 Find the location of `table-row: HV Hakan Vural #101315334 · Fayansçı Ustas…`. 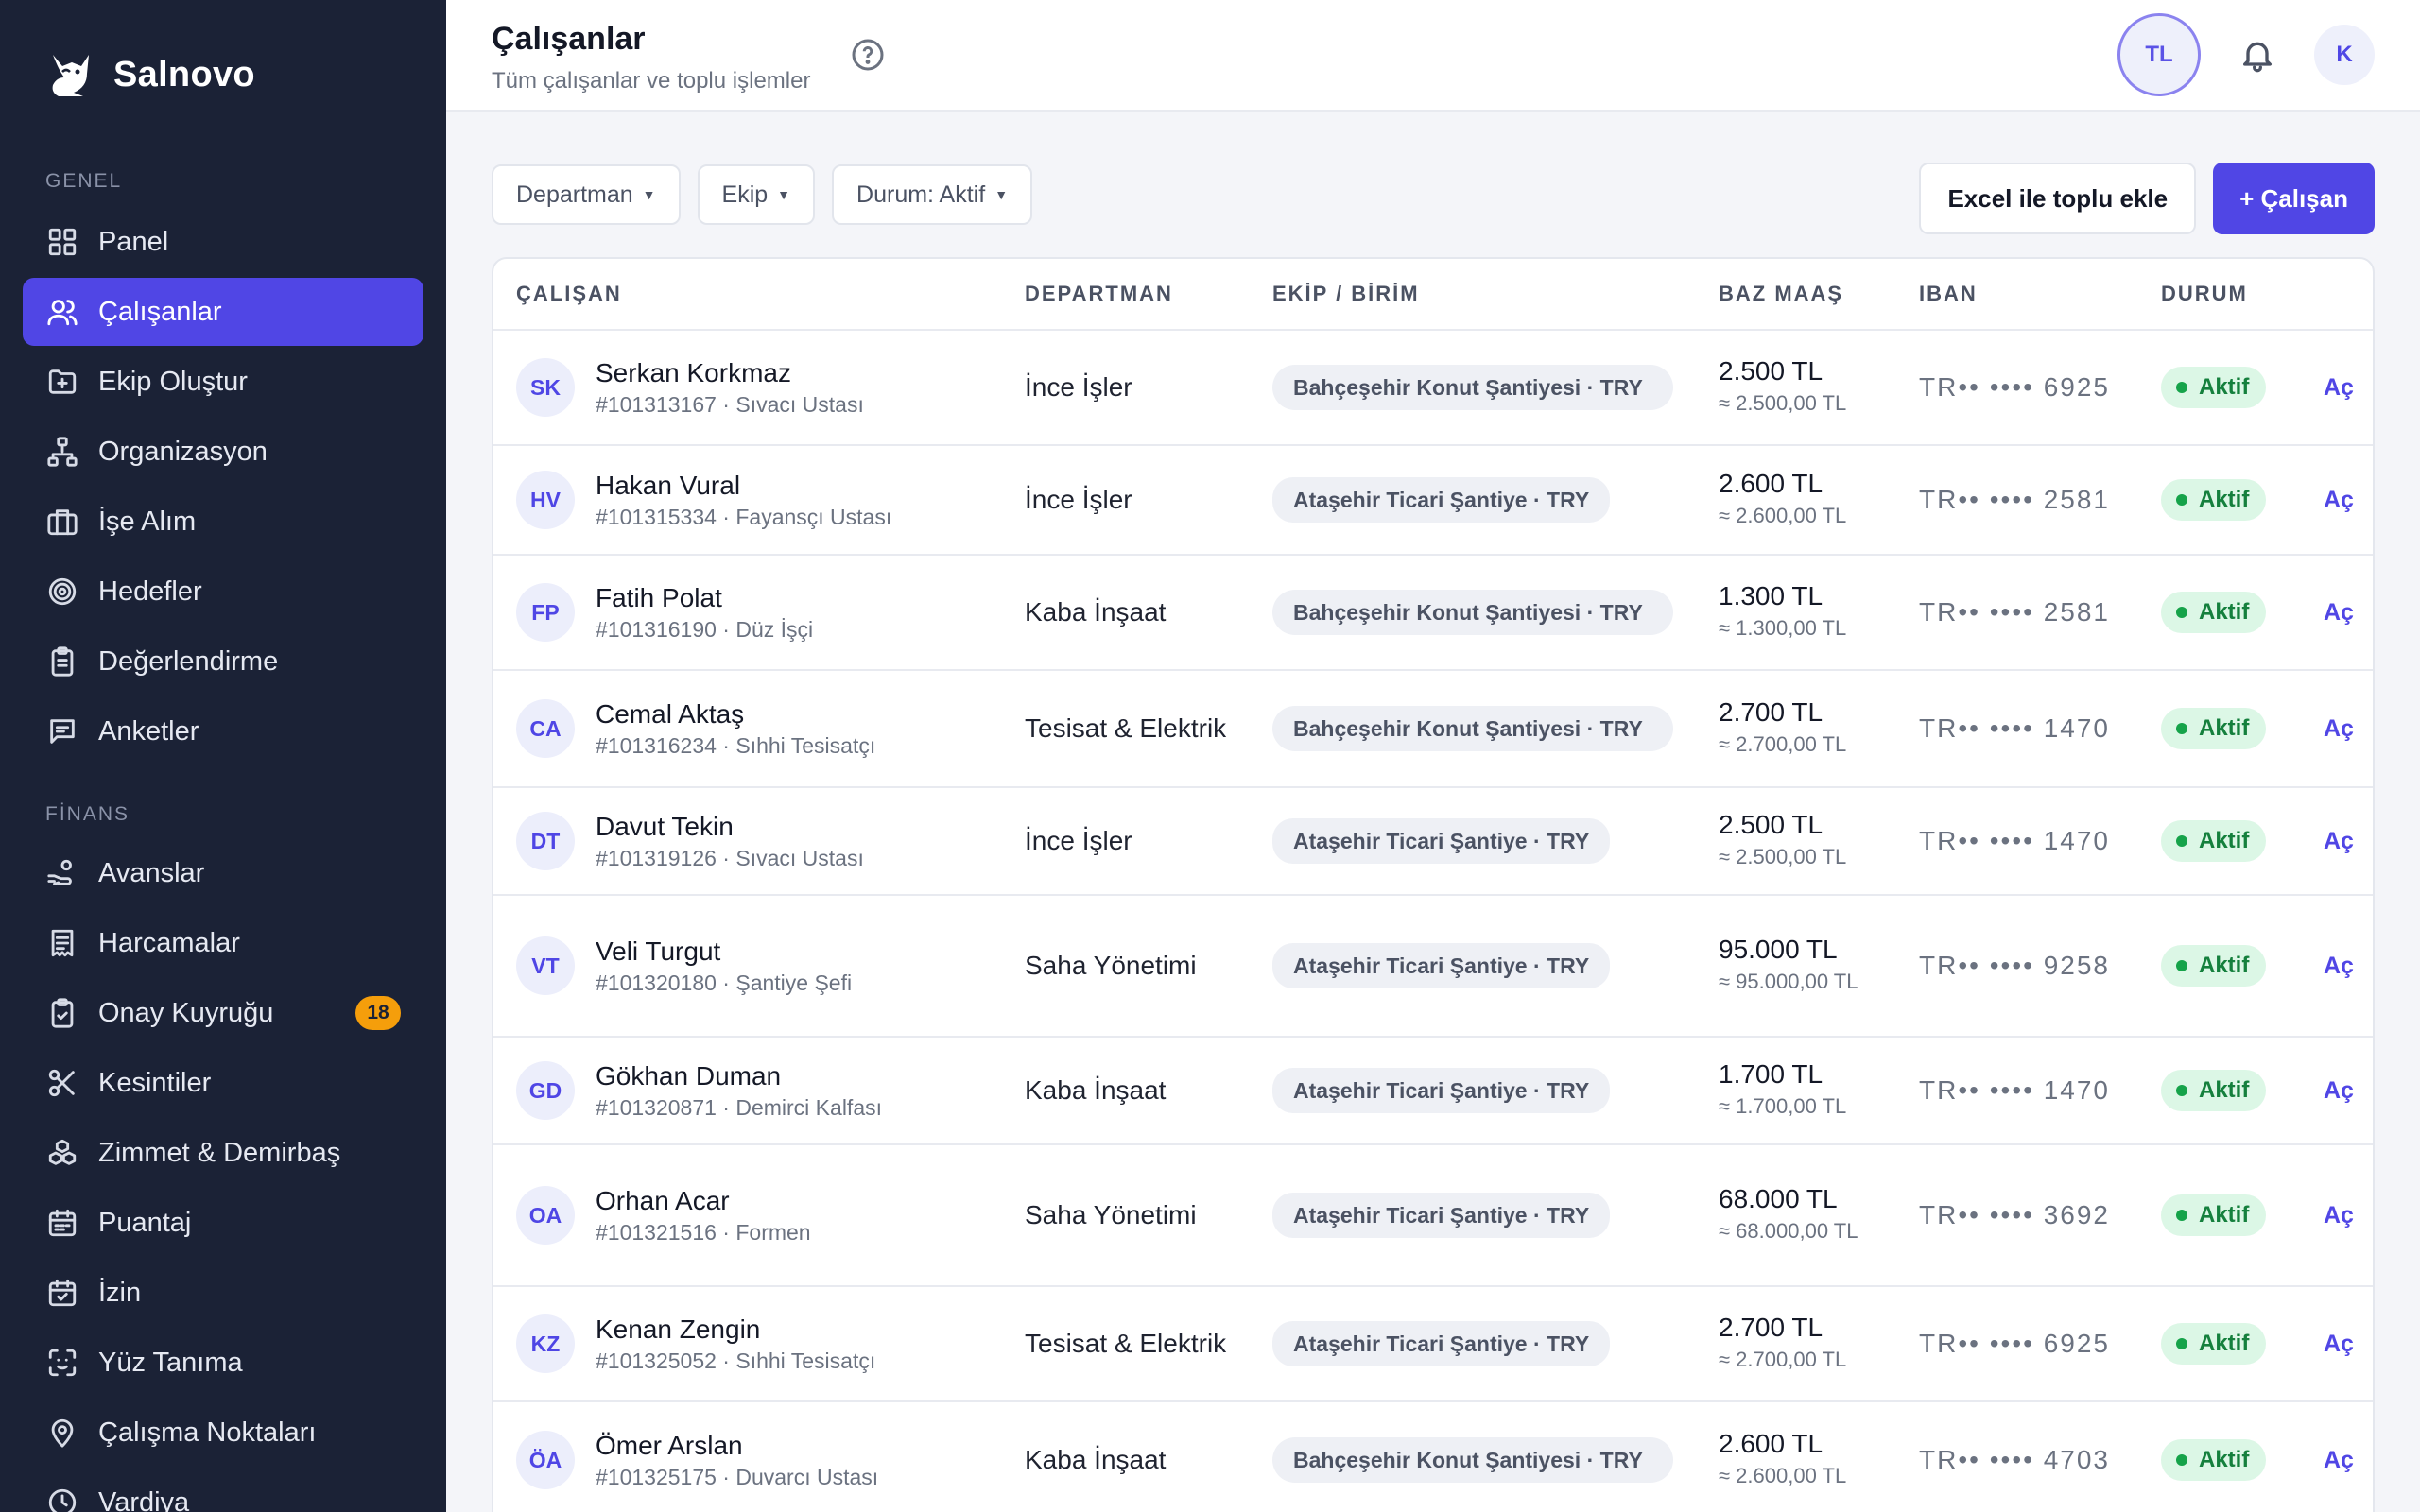

table-row: HV Hakan Vural #101315334 · Fayansçı Ustas… is located at coordinates (1433, 501).